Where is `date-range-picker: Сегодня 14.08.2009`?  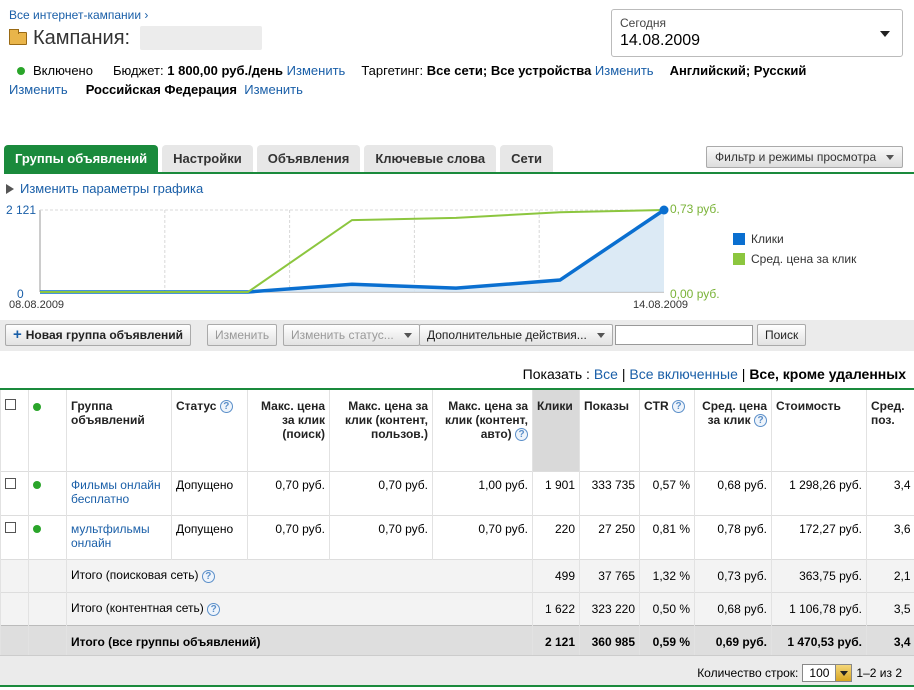 date-range-picker: Сегодня 14.08.2009 is located at coordinates (757, 33).